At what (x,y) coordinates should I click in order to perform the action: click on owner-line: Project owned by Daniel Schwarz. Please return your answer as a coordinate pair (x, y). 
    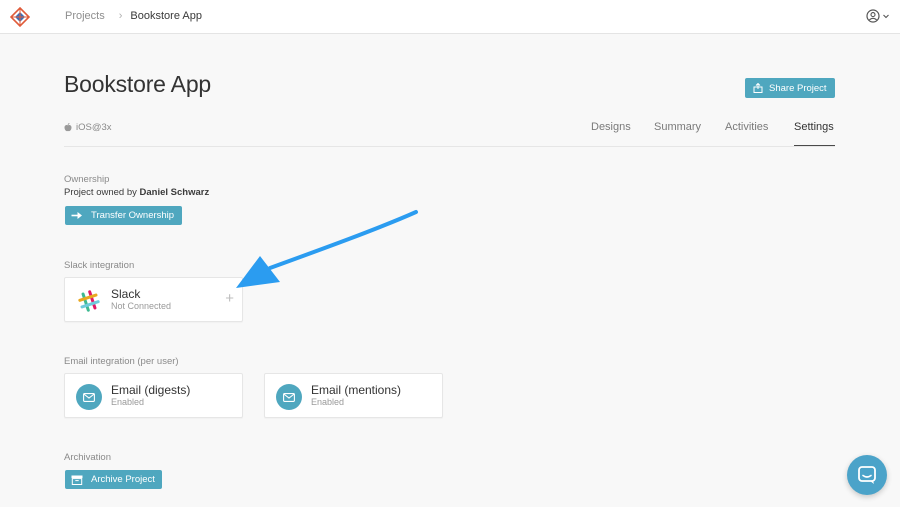
    Looking at the image, I should click on (136, 192).